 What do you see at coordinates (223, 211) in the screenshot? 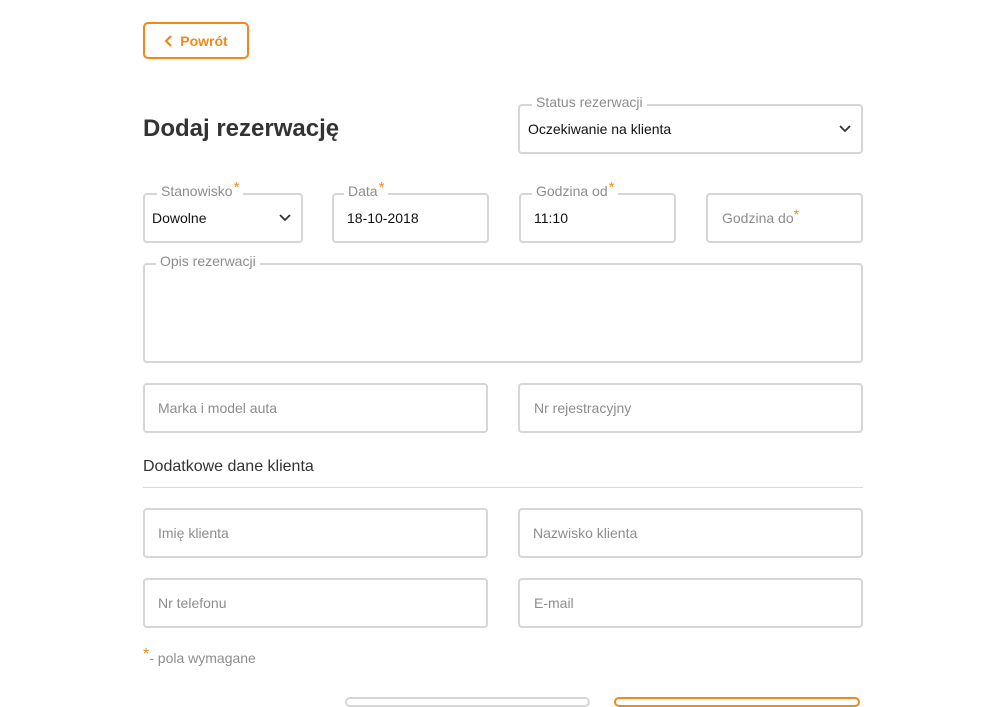
I see `station-select: Stanowisko* Dowolne` at bounding box center [223, 211].